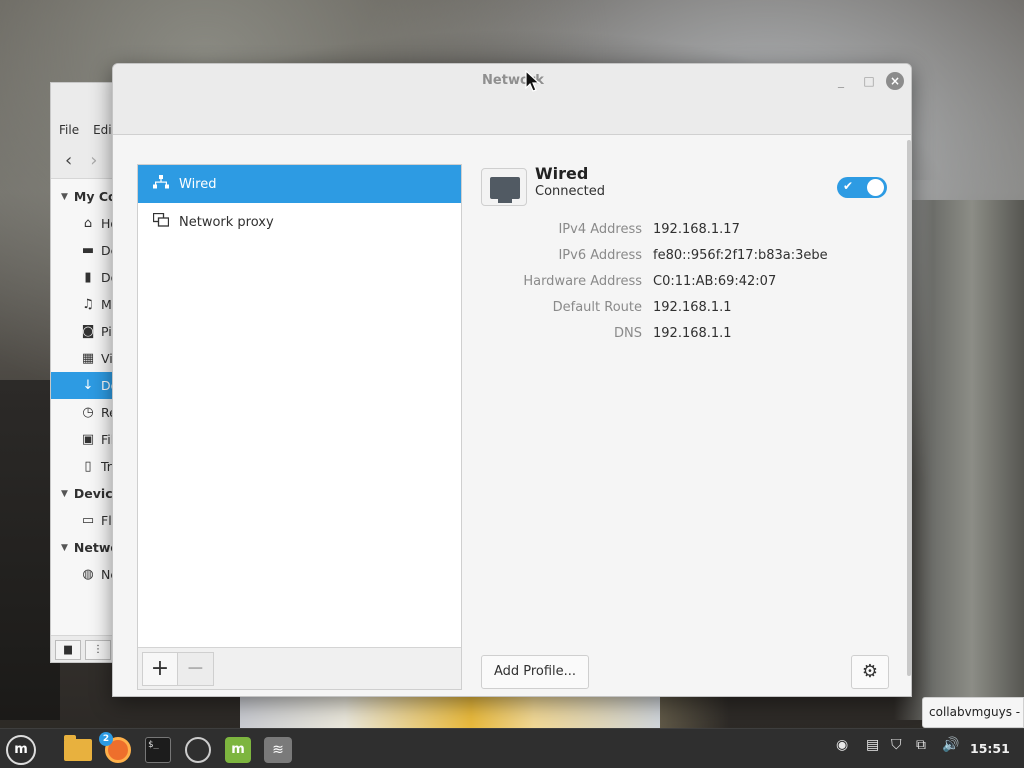  Describe the element at coordinates (69, 133) in the screenshot. I see `menu-file: File` at that location.